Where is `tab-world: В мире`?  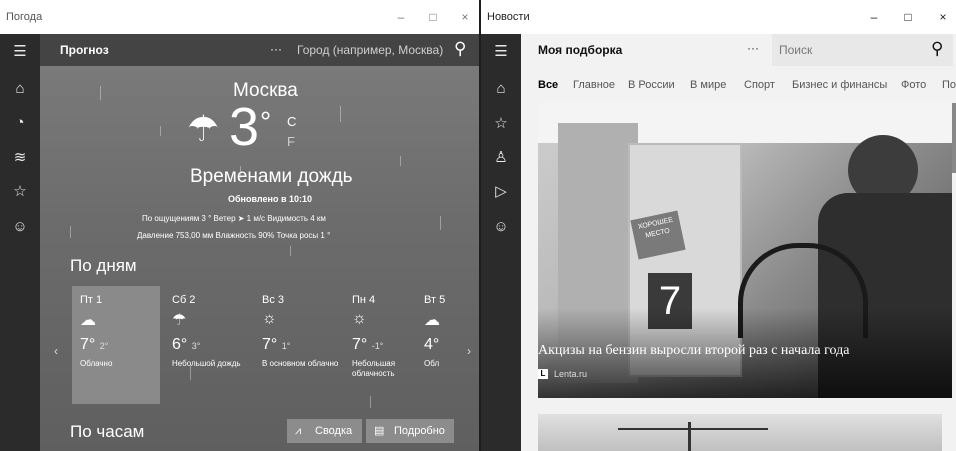 tab-world: В мире is located at coordinates (708, 85).